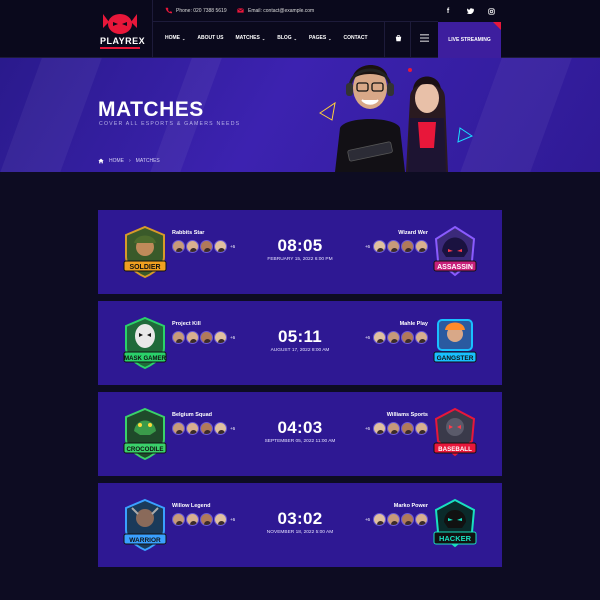 This screenshot has height=600, width=600. I want to click on brand-name: PLAYREX, so click(122, 41).